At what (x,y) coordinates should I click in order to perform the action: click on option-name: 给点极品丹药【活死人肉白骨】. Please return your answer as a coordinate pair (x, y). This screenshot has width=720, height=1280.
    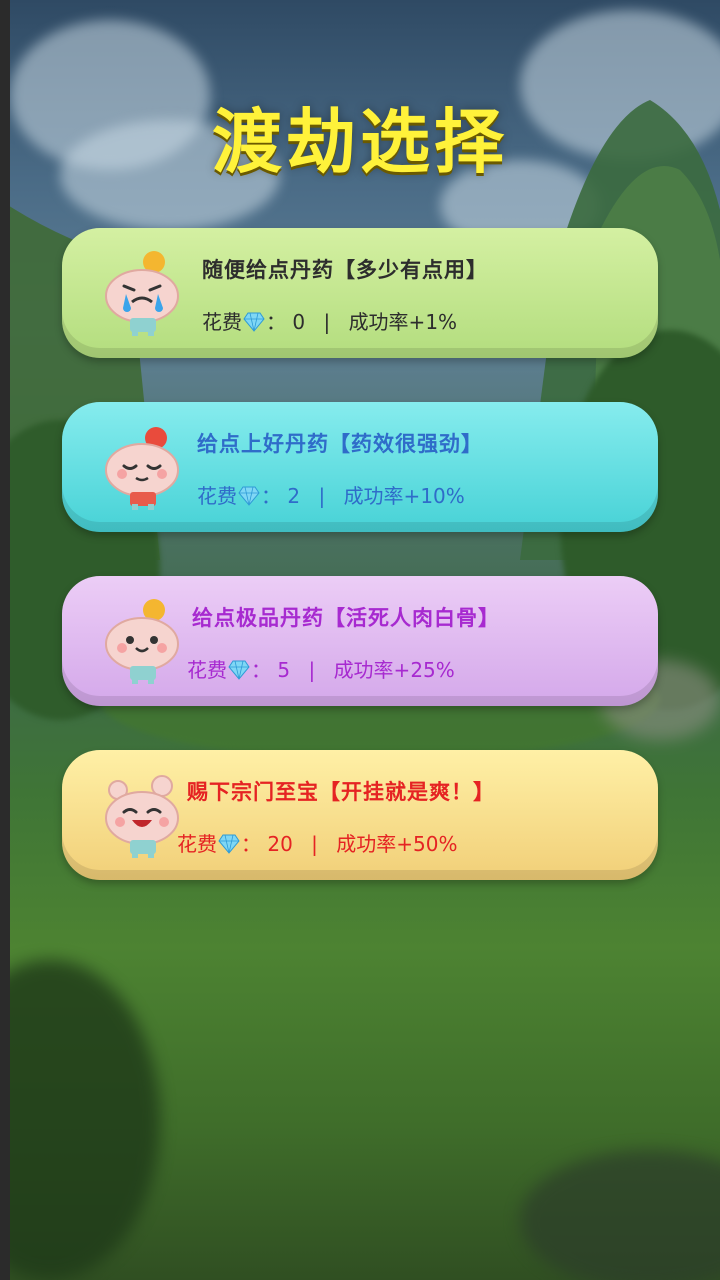
    Looking at the image, I should click on (346, 618).